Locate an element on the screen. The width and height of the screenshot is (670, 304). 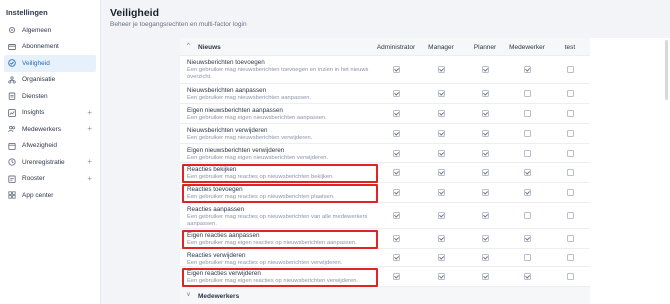
sidebar-item-urenregistratie: Urenregistratie + is located at coordinates (50, 162).